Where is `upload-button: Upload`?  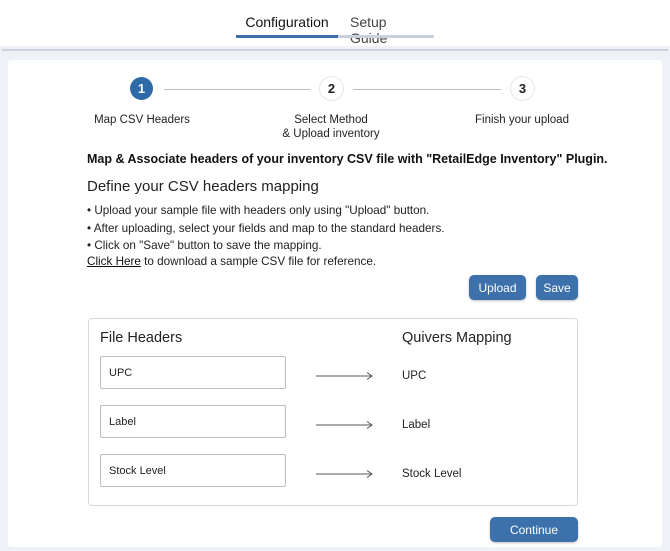
upload-button: Upload is located at coordinates (497, 287).